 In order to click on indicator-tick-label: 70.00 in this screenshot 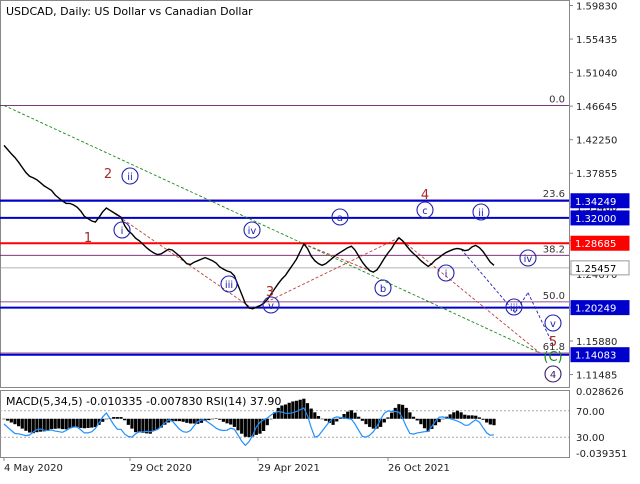, I will do `click(590, 412)`.